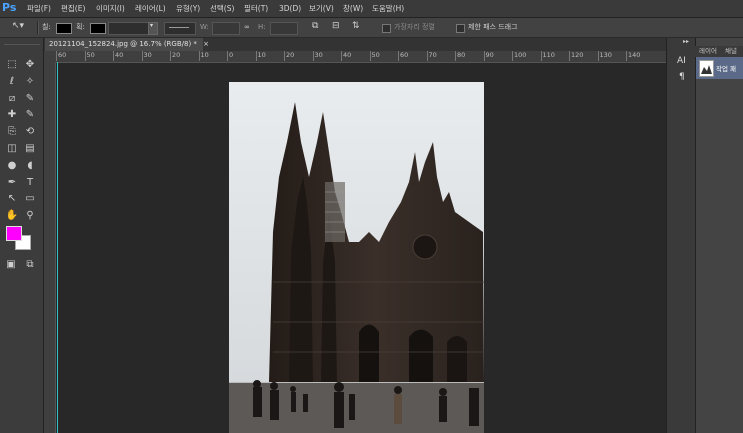 The height and width of the screenshot is (433, 743). Describe the element at coordinates (30, 132) in the screenshot. I see `history-brush-icon: ⟲` at that location.